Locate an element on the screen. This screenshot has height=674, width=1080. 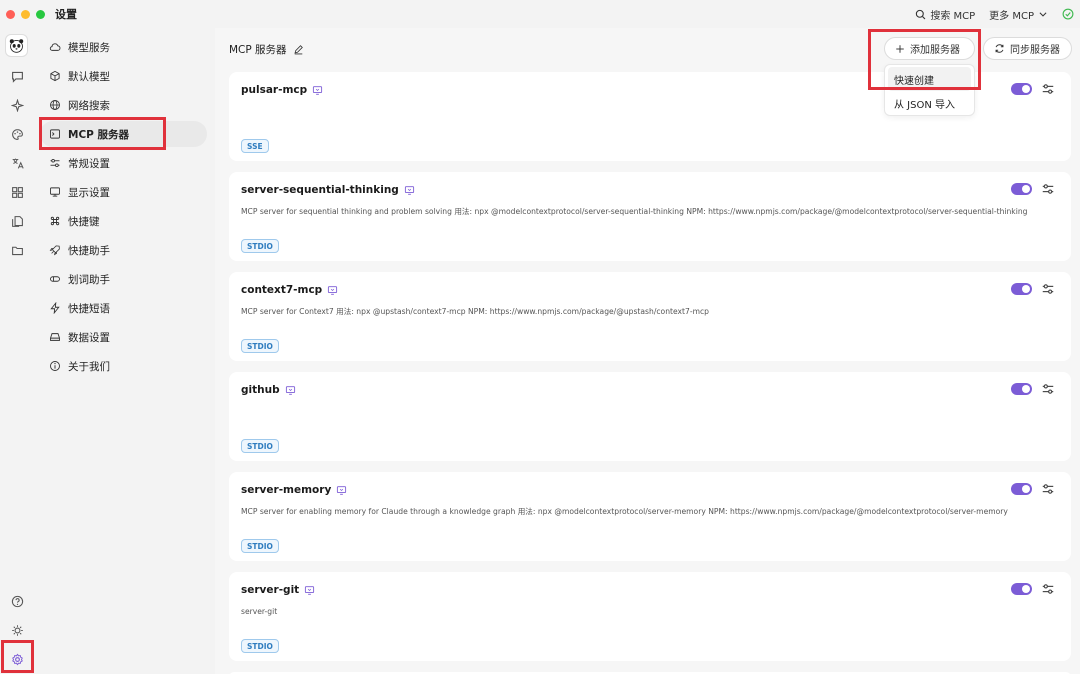
check-circle-icon is located at coordinates (1068, 14).